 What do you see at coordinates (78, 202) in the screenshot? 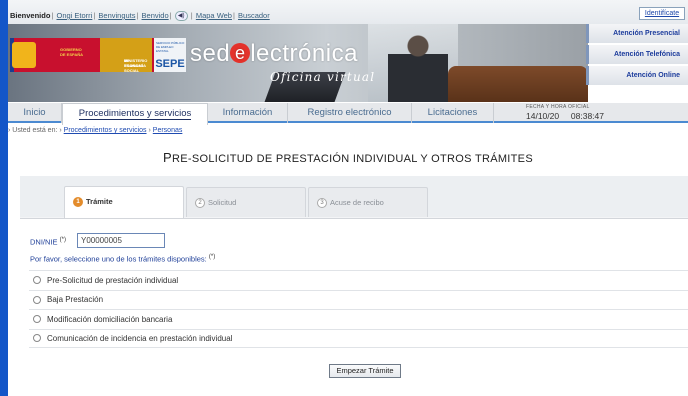
I see `step-number-1: 1` at bounding box center [78, 202].